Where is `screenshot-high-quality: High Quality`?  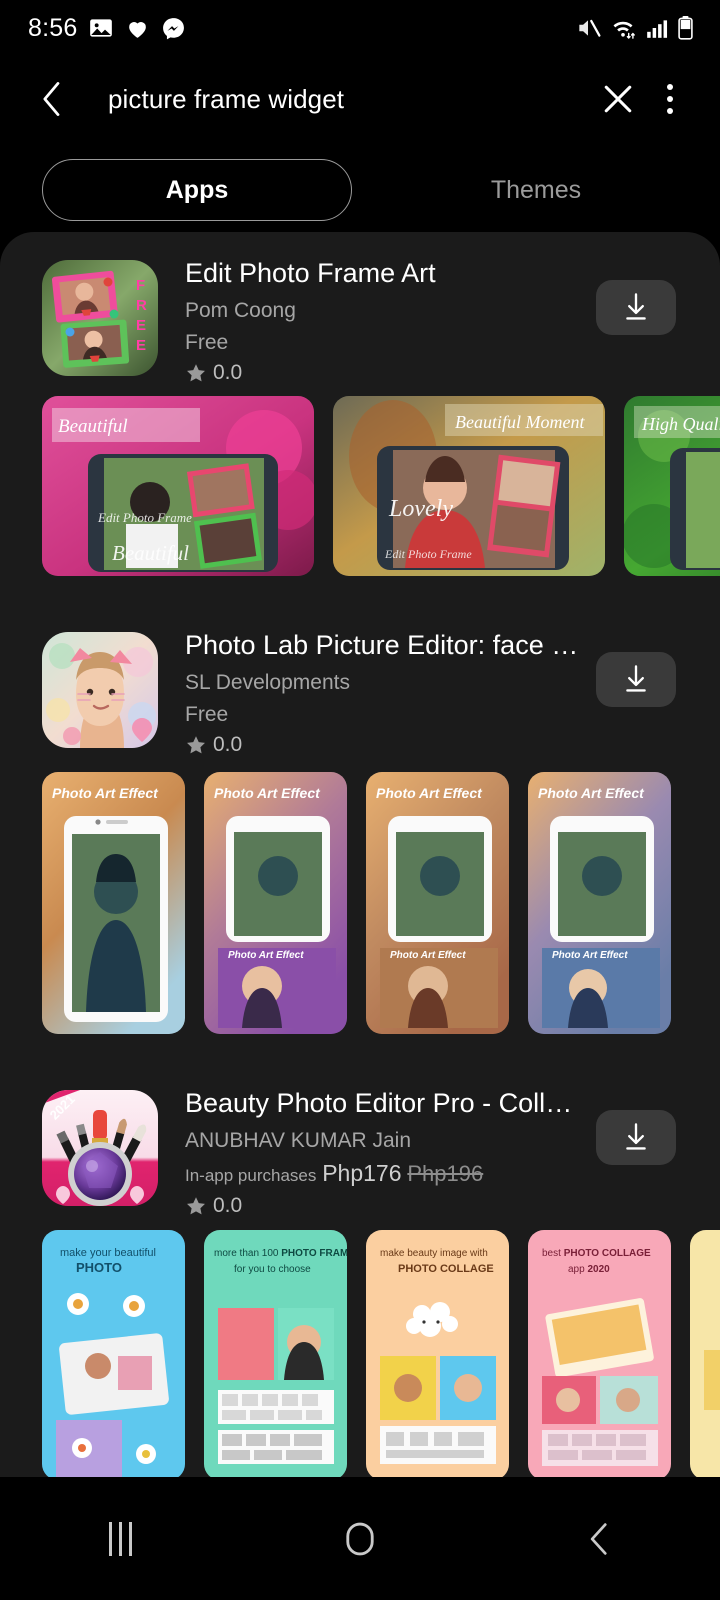 screenshot-high-quality: High Quality is located at coordinates (672, 486).